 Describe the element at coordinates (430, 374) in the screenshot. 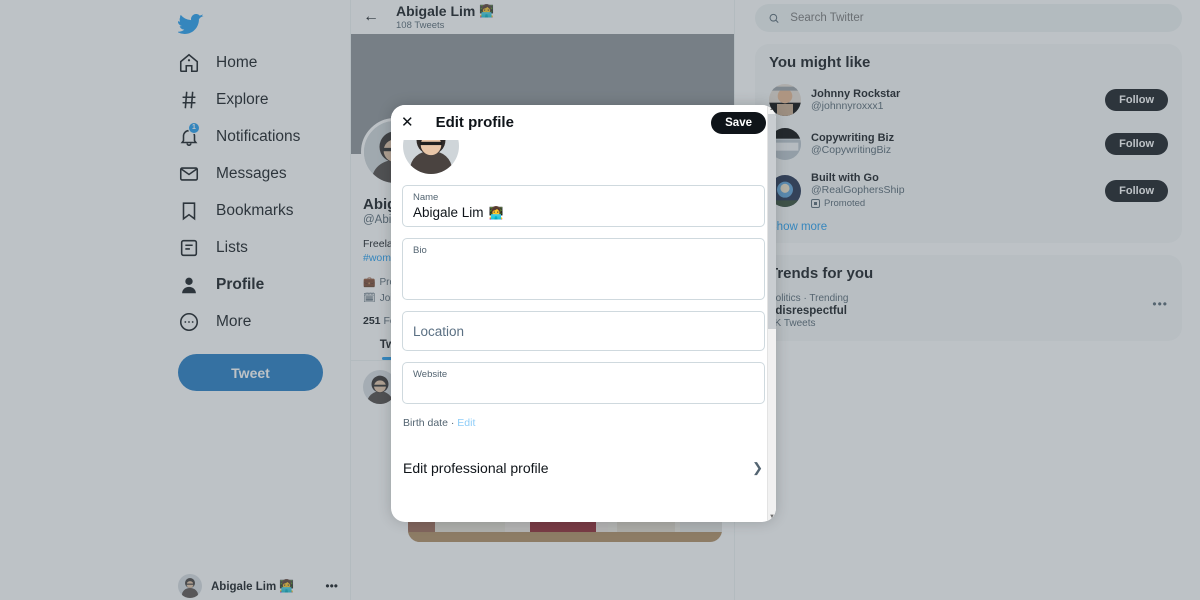

I see `field-label: Website` at that location.